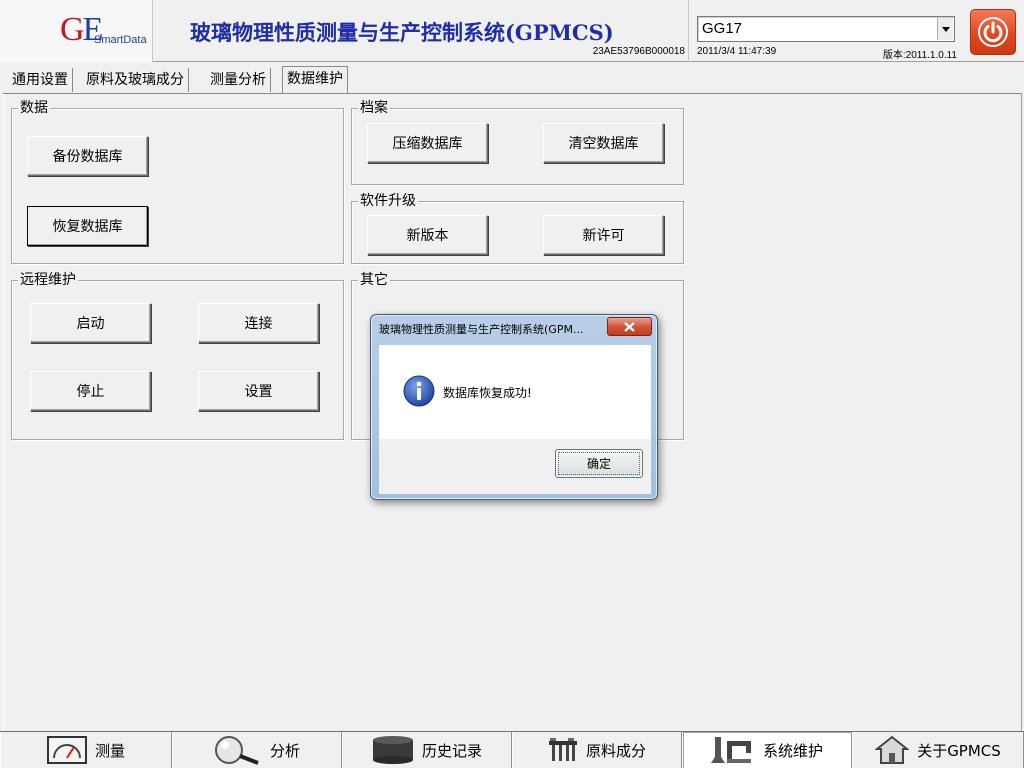  I want to click on group-data-title: 数据, so click(34, 108).